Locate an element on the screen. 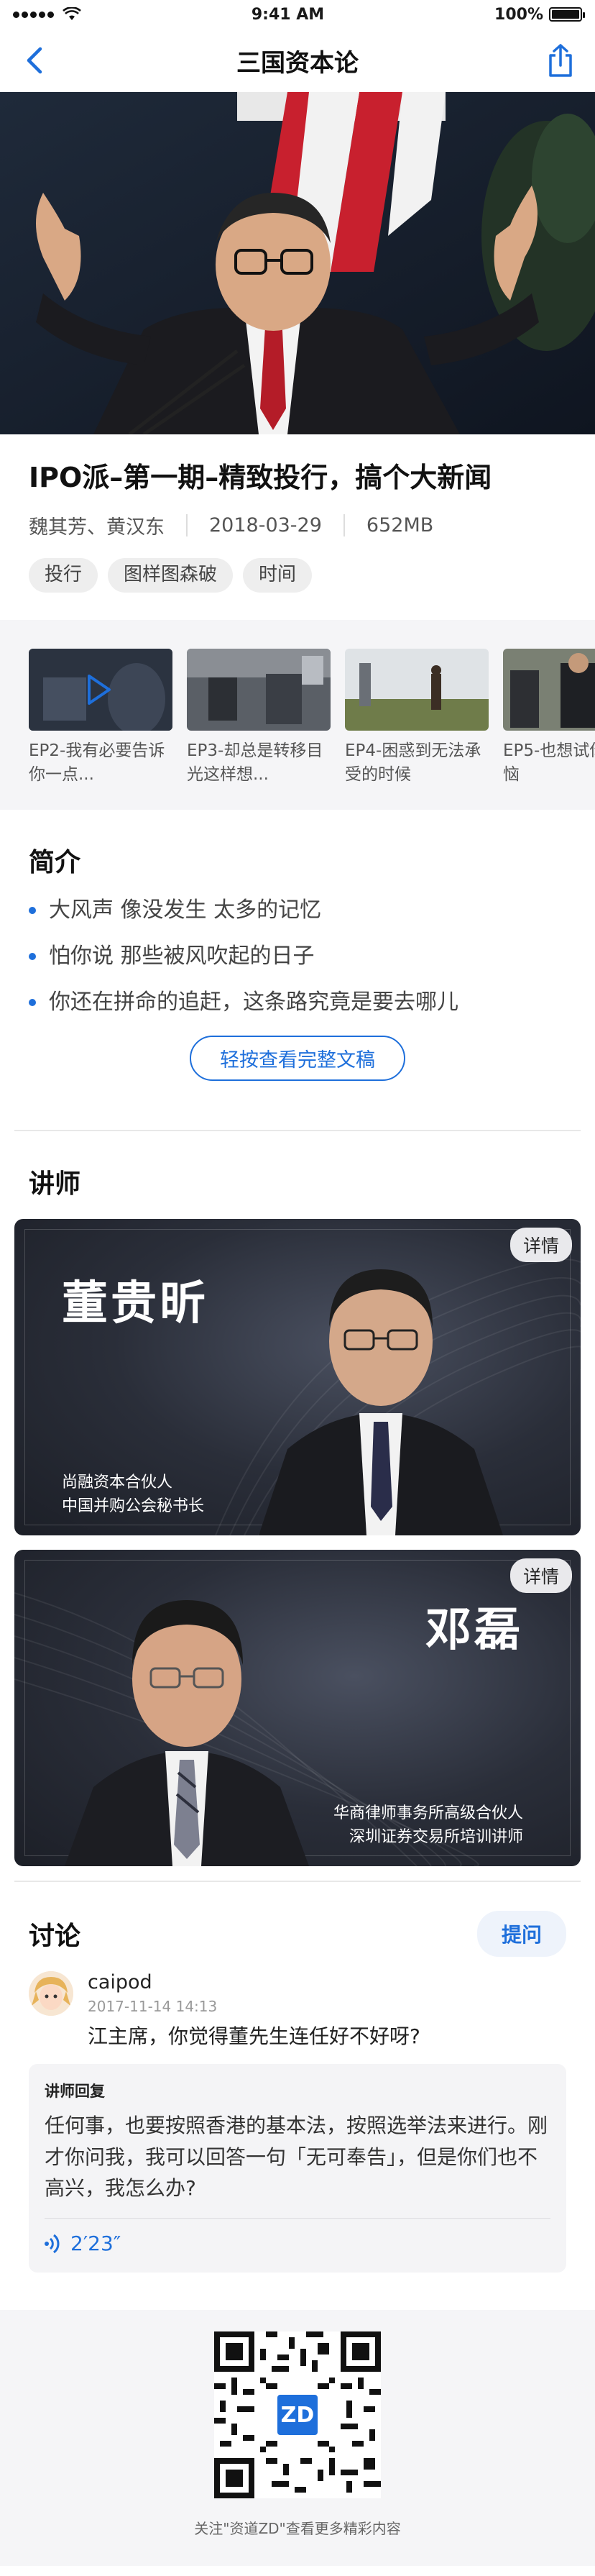 This screenshot has width=595, height=2576. hero-photo is located at coordinates (297, 263).